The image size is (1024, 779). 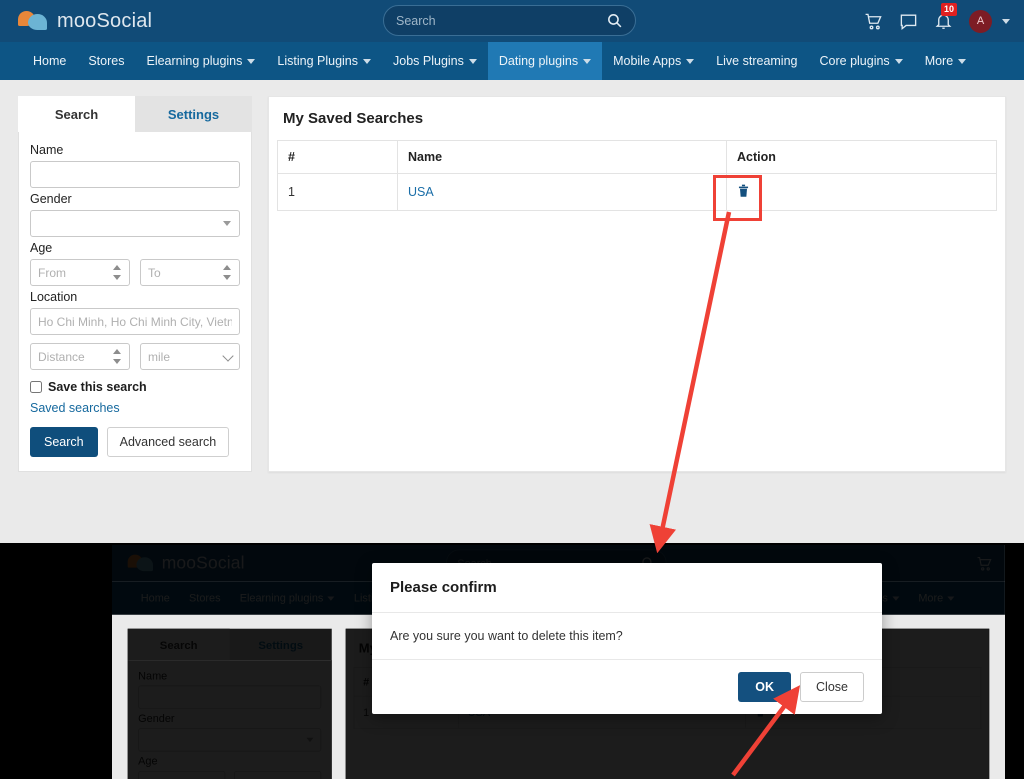 I want to click on avatar: A, so click(x=980, y=21).